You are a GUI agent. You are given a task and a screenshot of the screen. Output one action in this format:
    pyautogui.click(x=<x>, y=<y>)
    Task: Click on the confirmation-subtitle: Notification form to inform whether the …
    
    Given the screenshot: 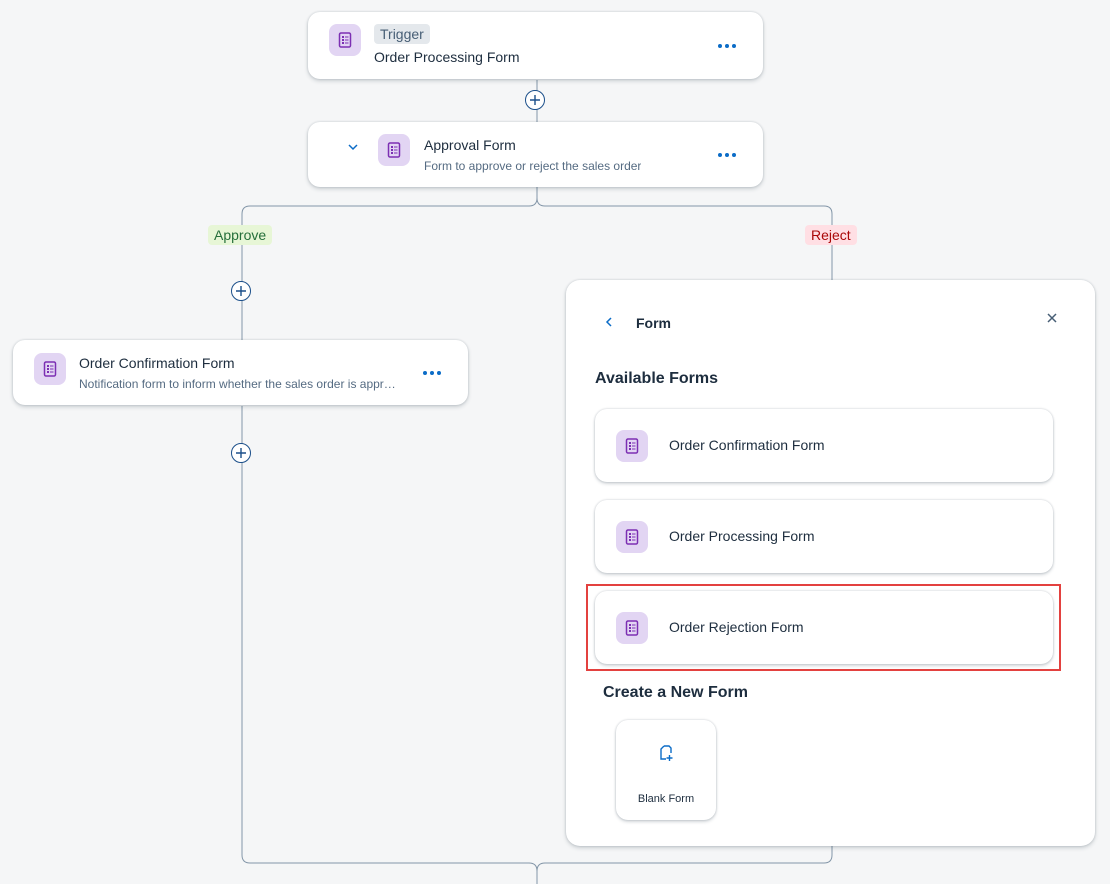 What is the action you would take?
    pyautogui.click(x=237, y=384)
    